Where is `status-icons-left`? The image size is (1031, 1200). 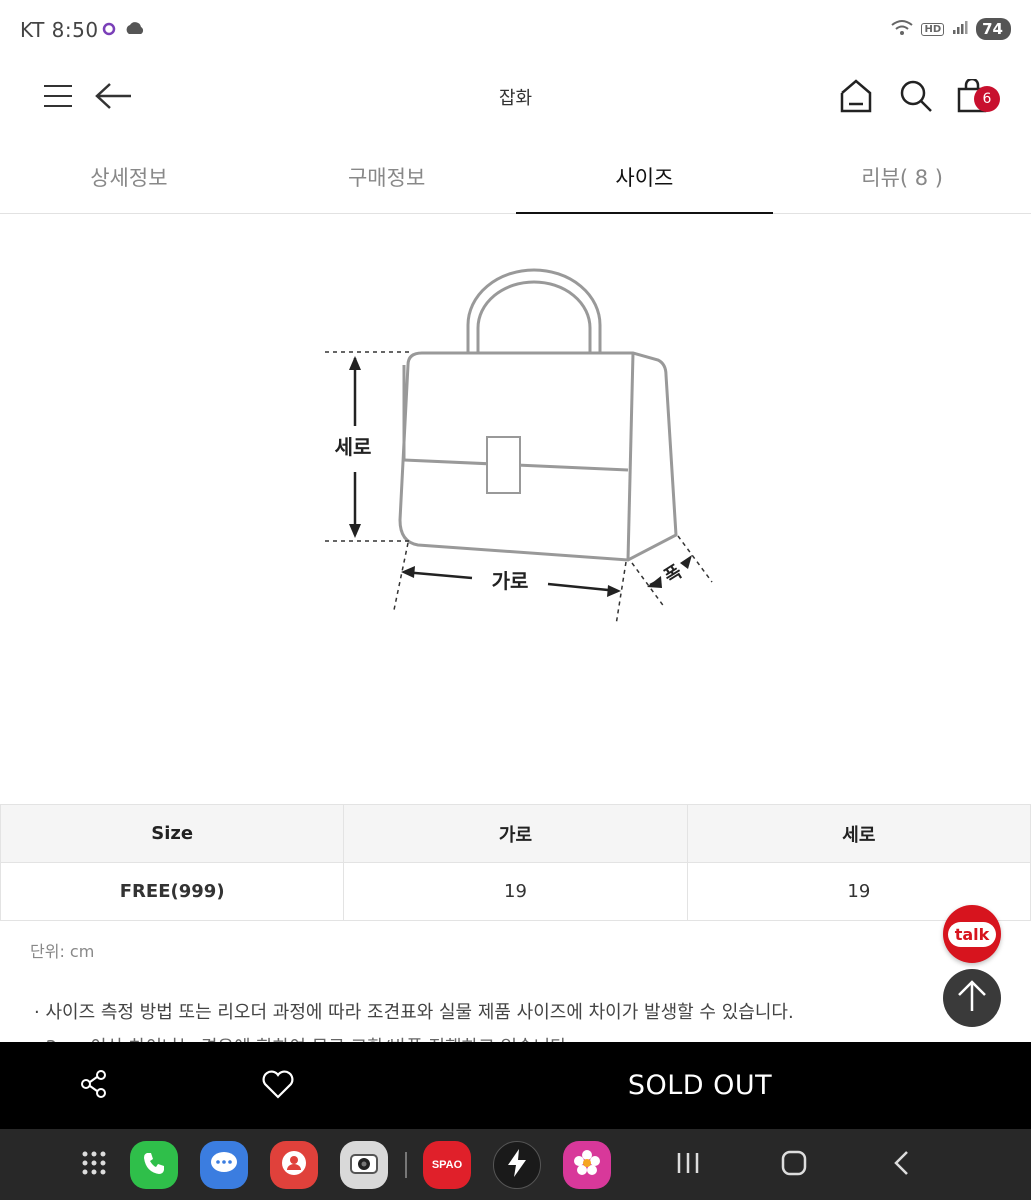
status-icons-left is located at coordinates (124, 30).